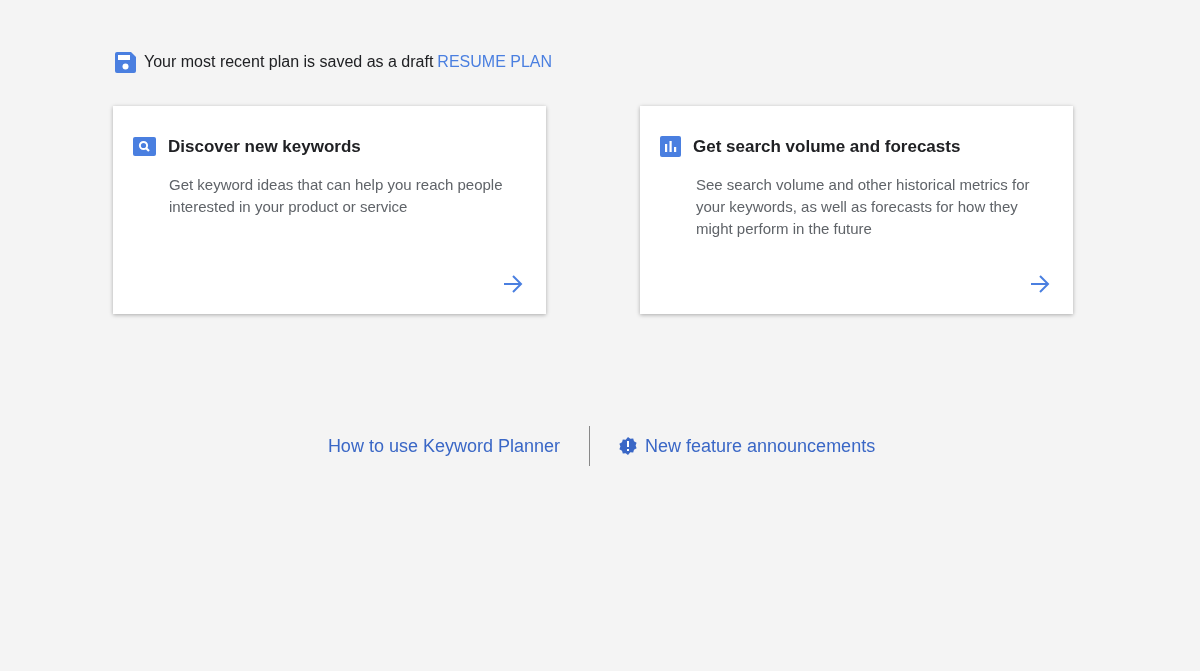 The image size is (1200, 671). What do you see at coordinates (289, 62) in the screenshot?
I see `draft-message: Your most recent plan is saved as a draft` at bounding box center [289, 62].